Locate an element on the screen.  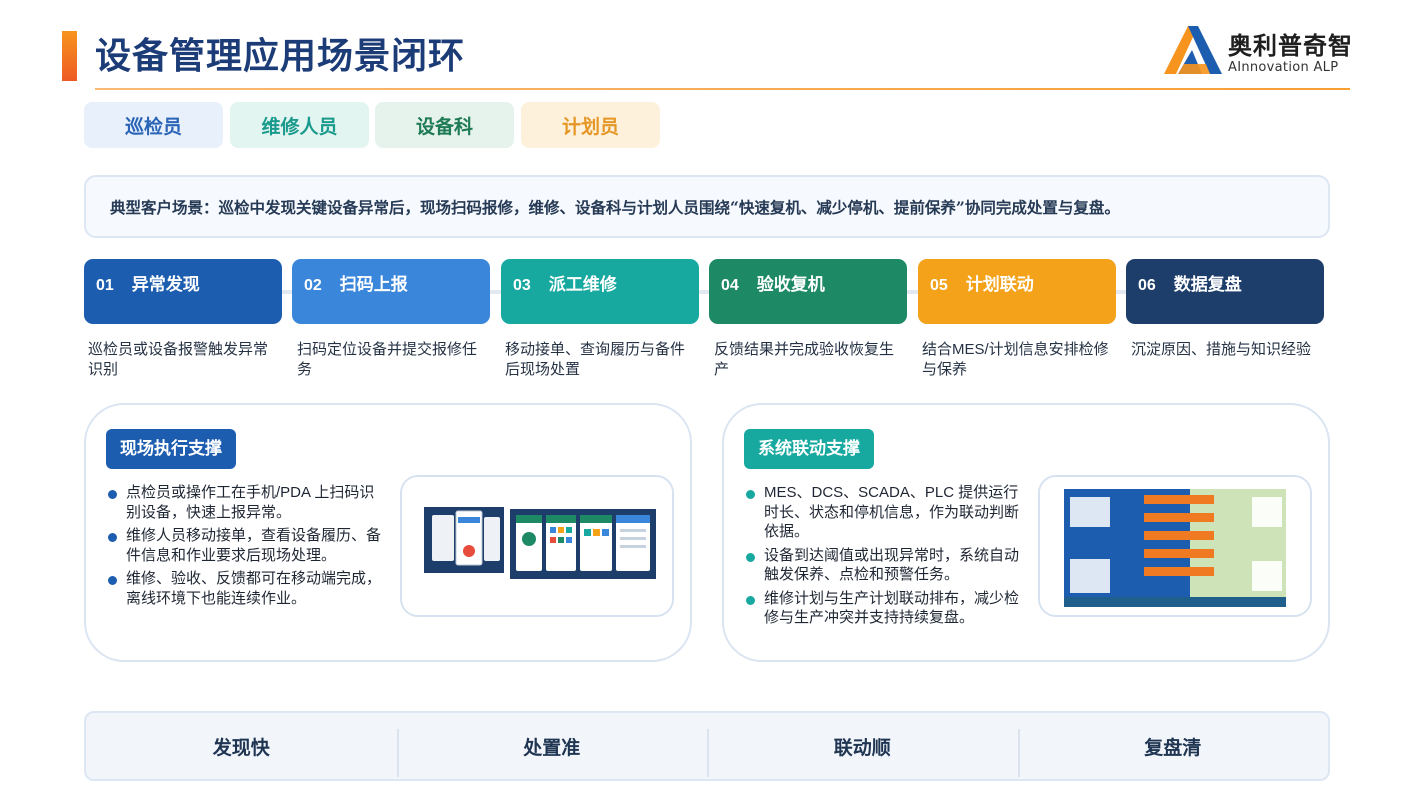
step-description-5: 结合MES/计划信息安排检修与保养 is located at coordinates (1015, 359).